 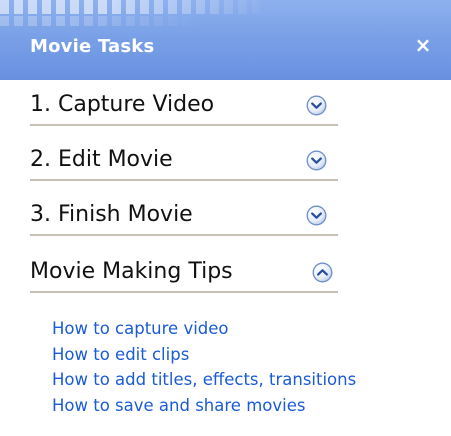 I want to click on section-finish-movie: 3. Finish Movie, so click(x=185, y=218).